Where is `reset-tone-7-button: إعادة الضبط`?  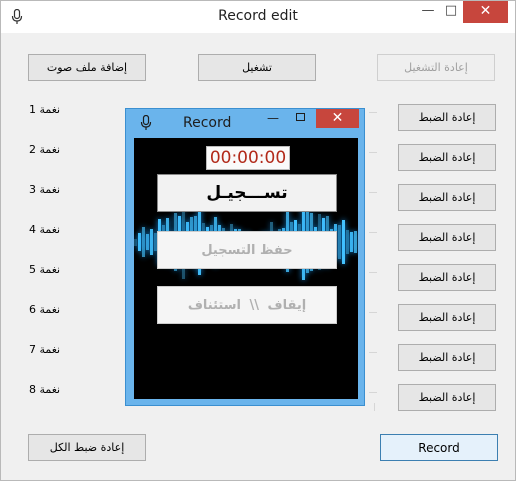
reset-tone-7-button: إعادة الضبط is located at coordinates (447, 357).